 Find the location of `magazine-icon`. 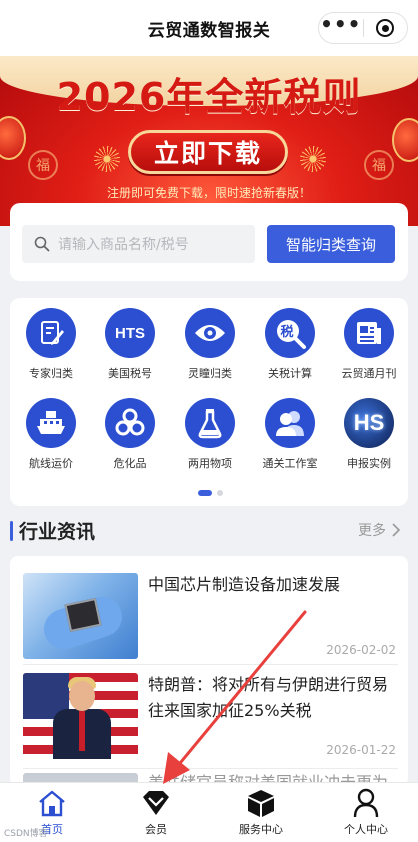

magazine-icon is located at coordinates (369, 333).